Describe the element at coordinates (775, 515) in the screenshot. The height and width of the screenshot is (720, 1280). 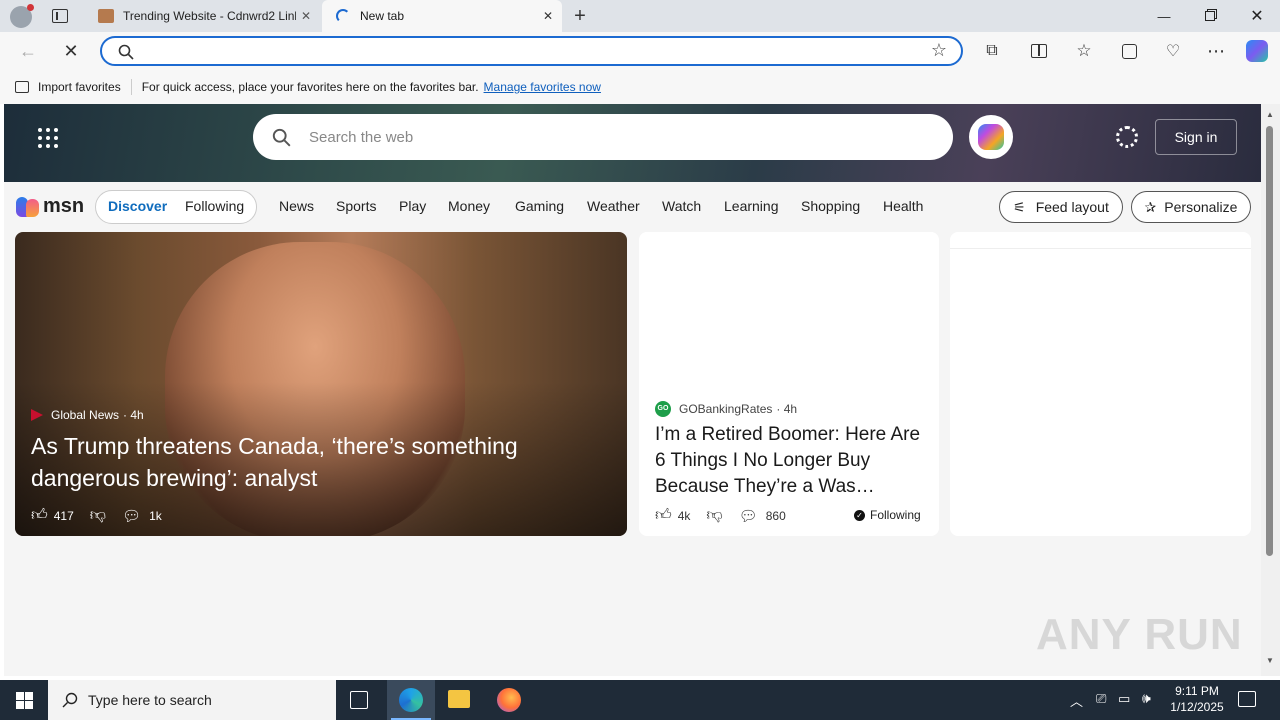
I see `comment-count: 860` at that location.